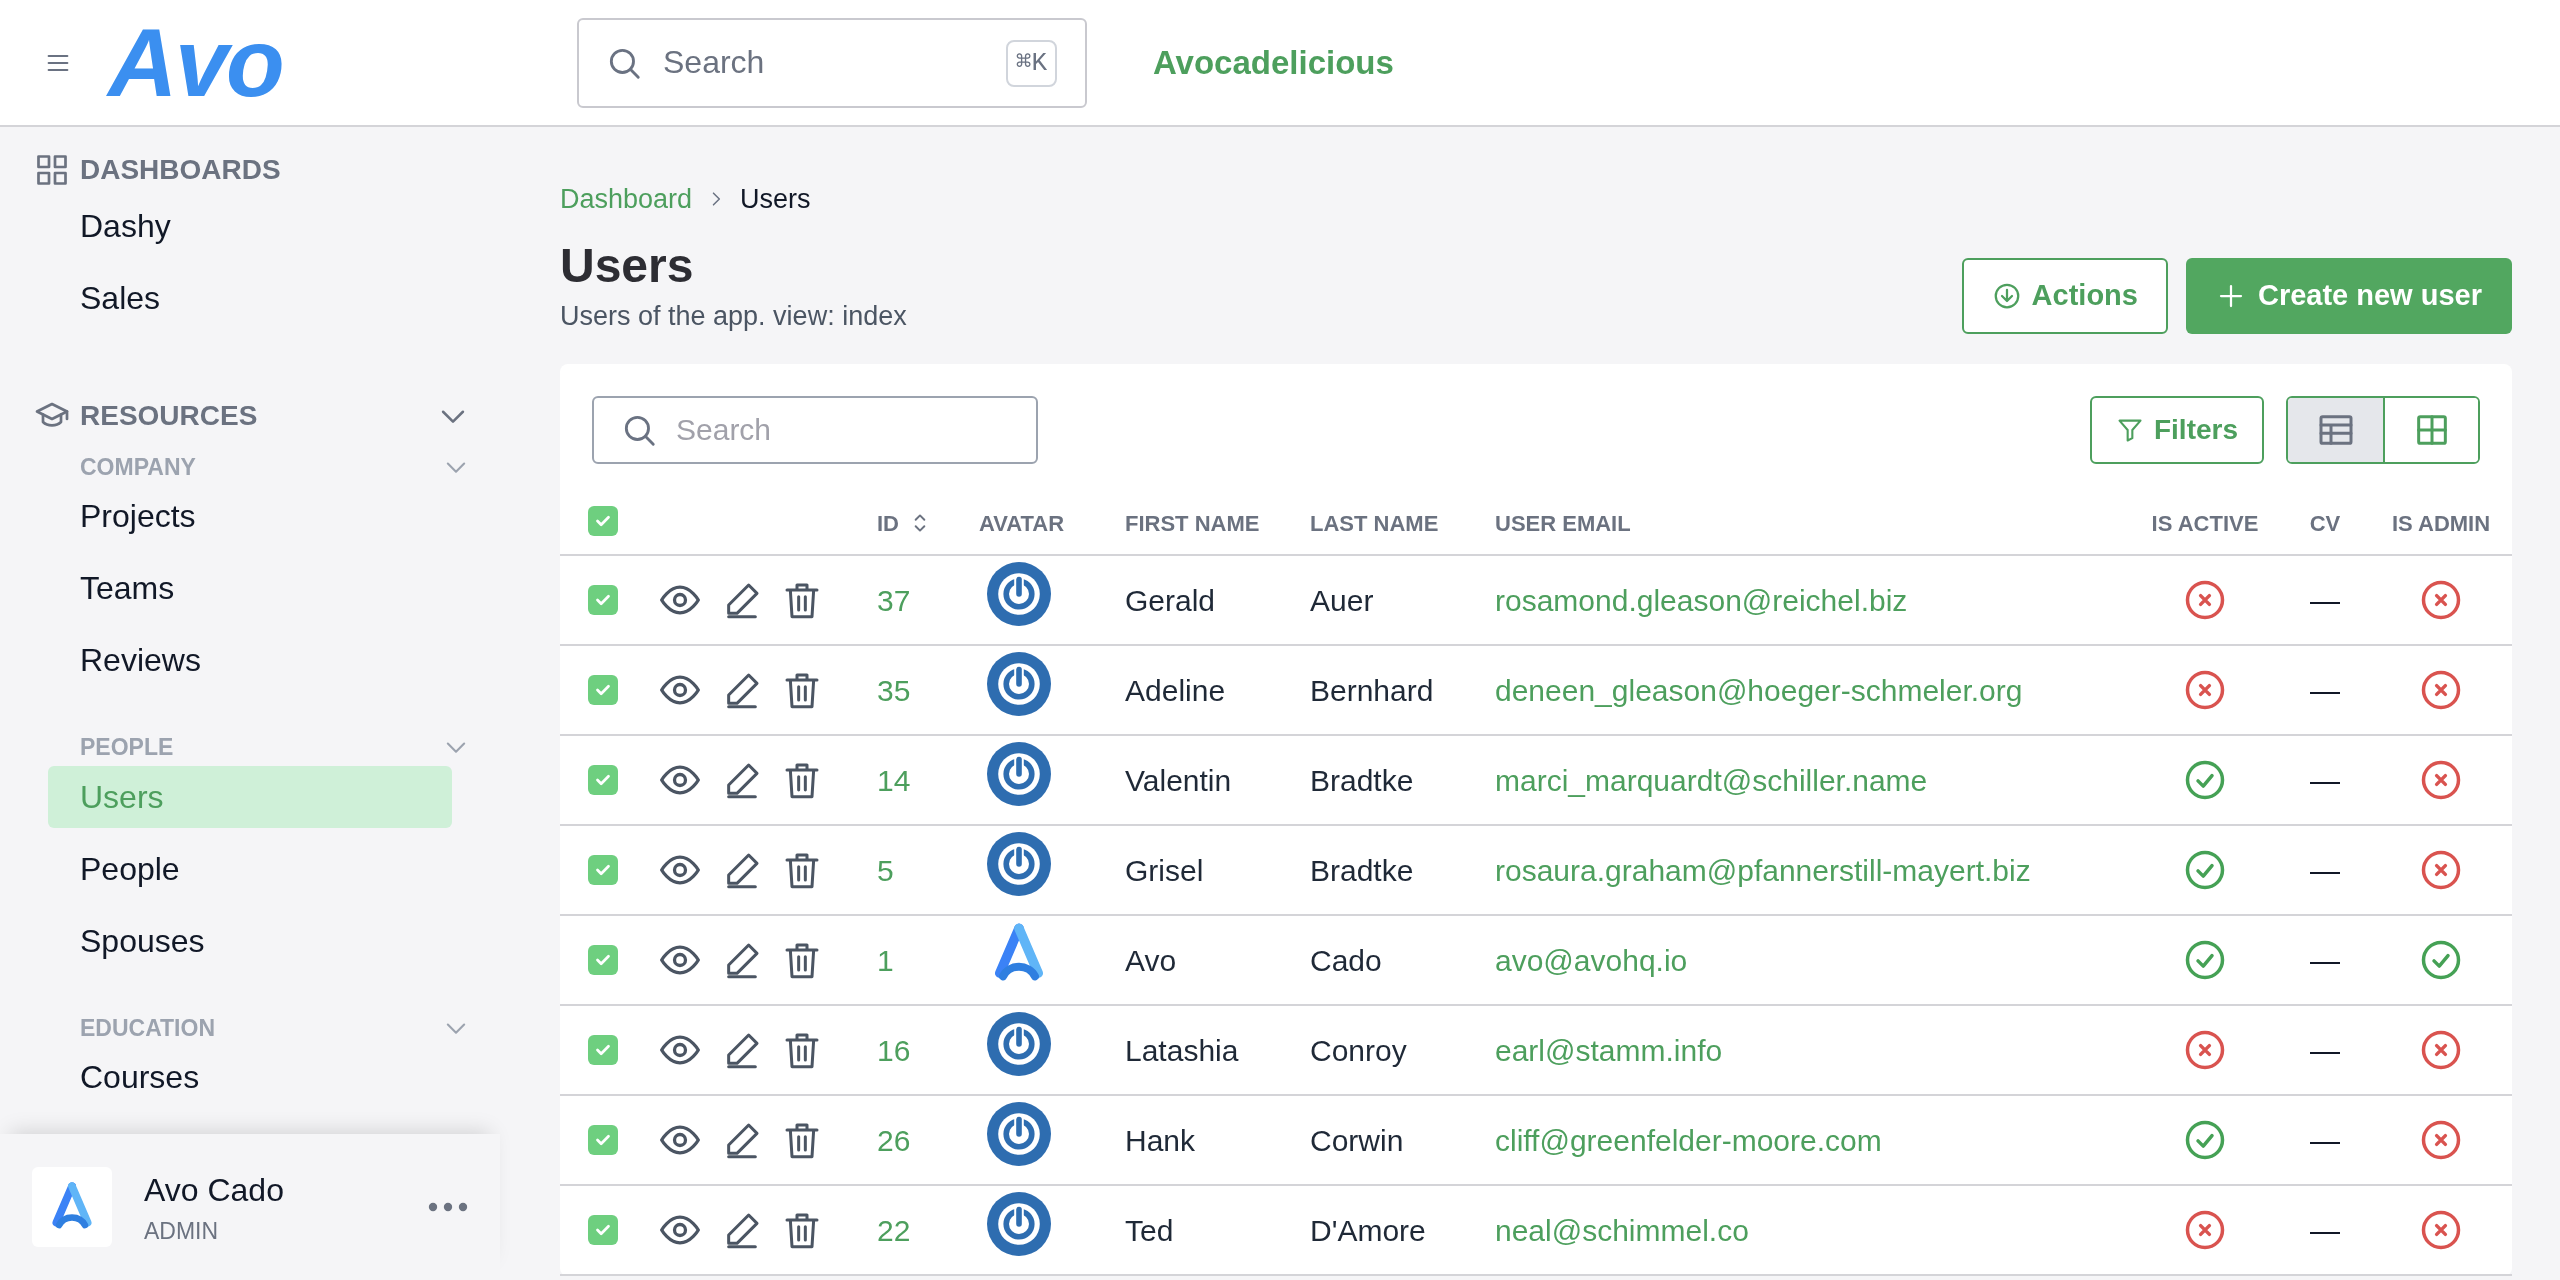  What do you see at coordinates (1149, 1230) in the screenshot?
I see `table-cell: Ted` at bounding box center [1149, 1230].